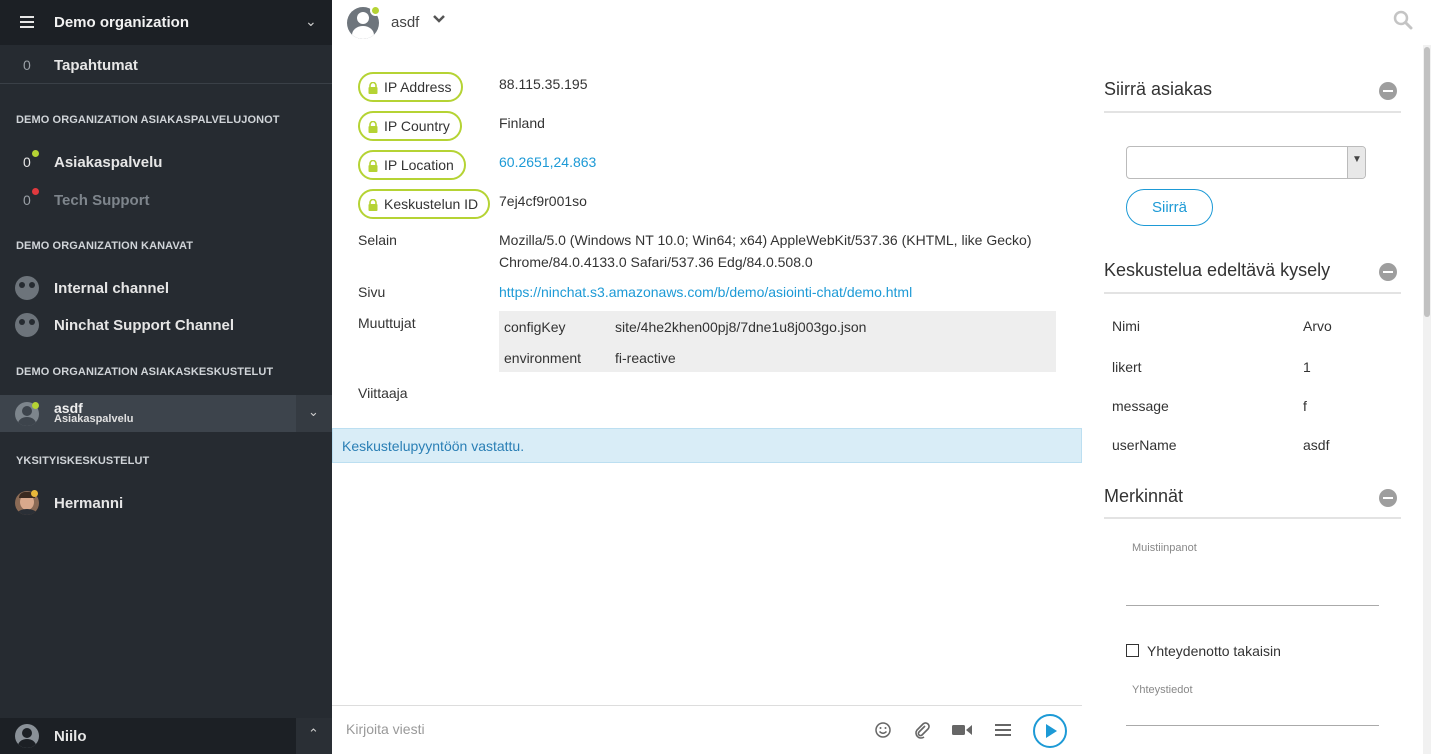  What do you see at coordinates (96, 65) in the screenshot?
I see `events-label: Tapahtumat` at bounding box center [96, 65].